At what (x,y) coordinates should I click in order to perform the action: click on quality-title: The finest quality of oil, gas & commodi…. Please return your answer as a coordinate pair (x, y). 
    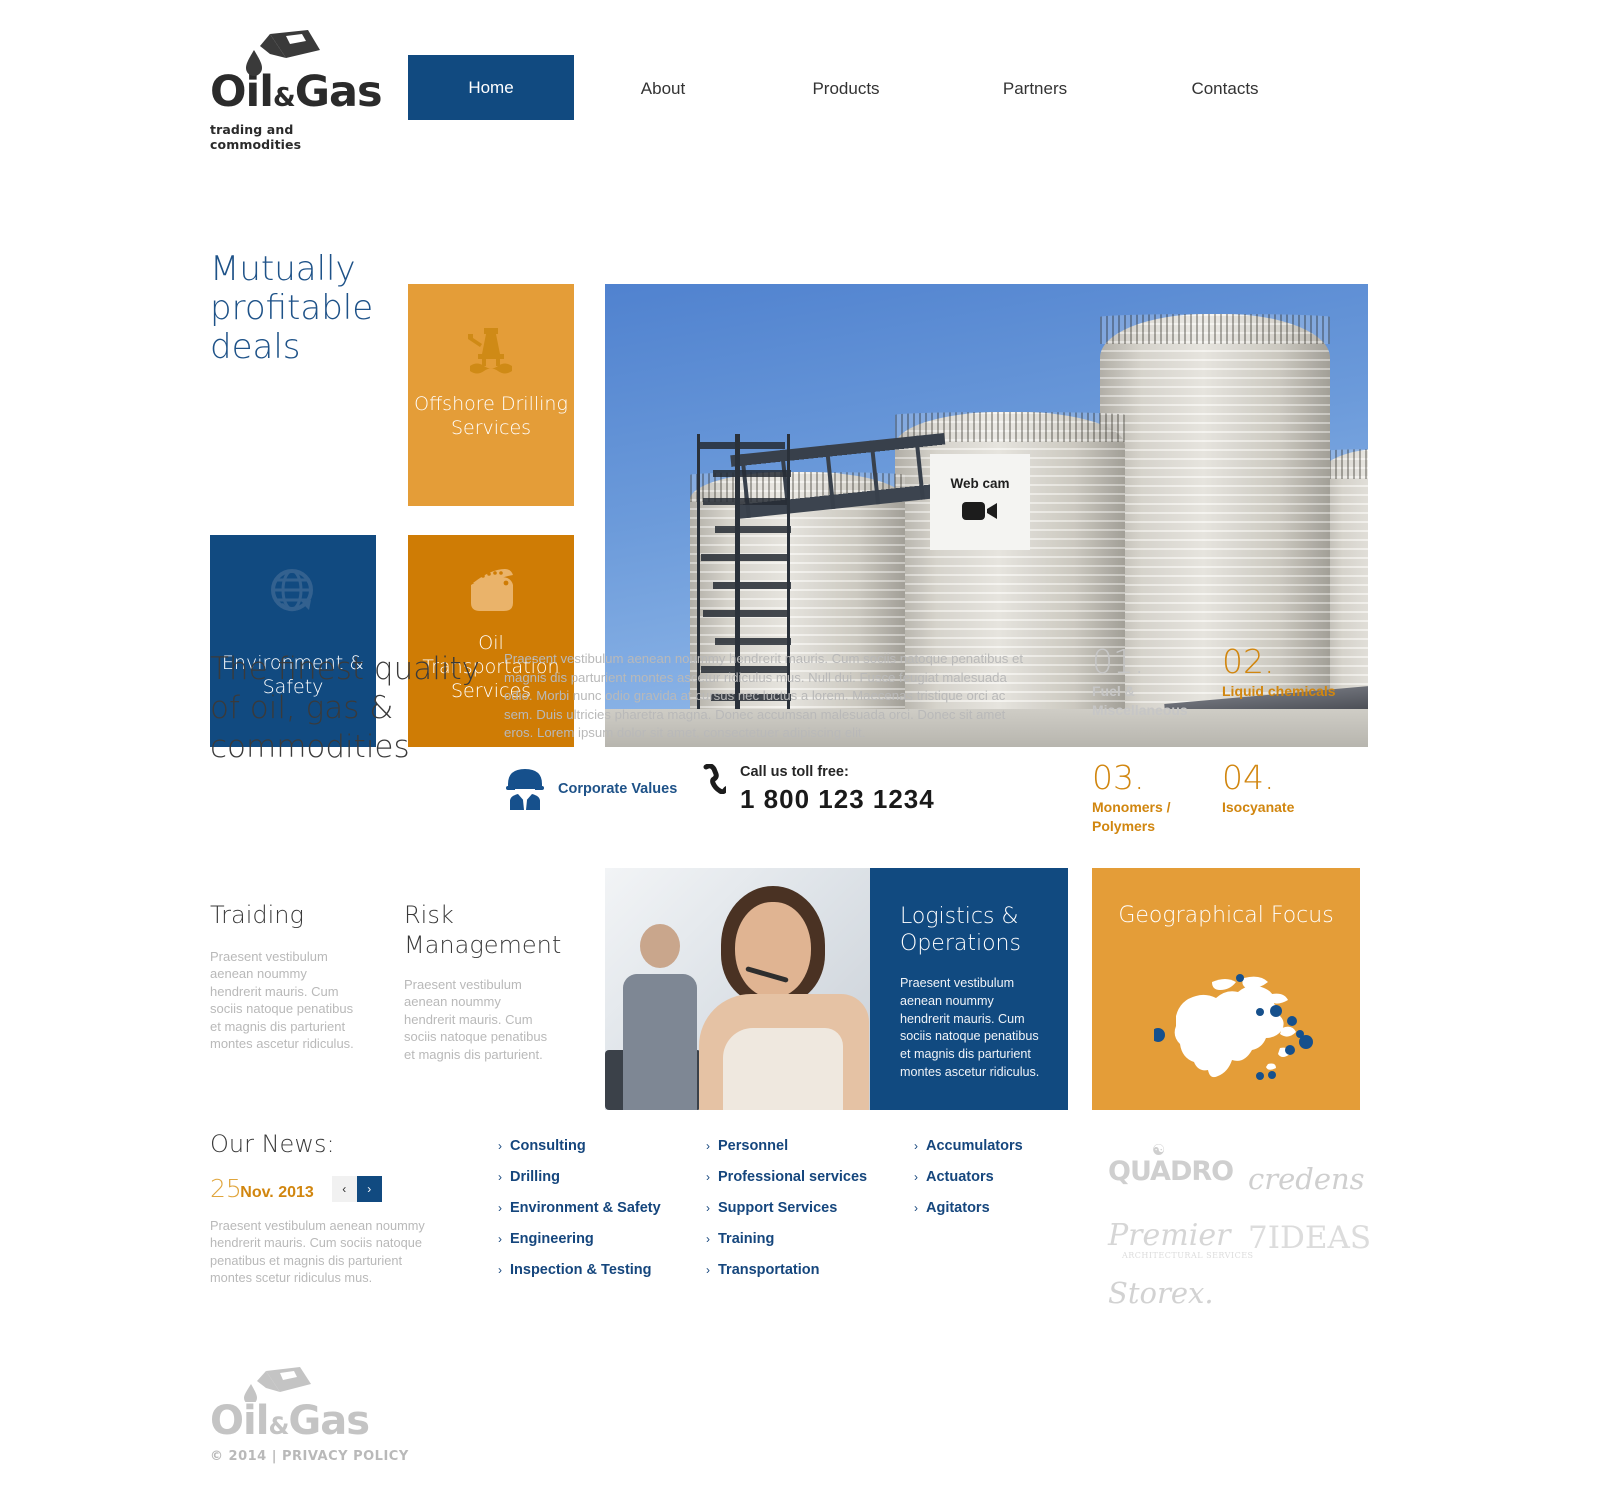
    Looking at the image, I should click on (345, 708).